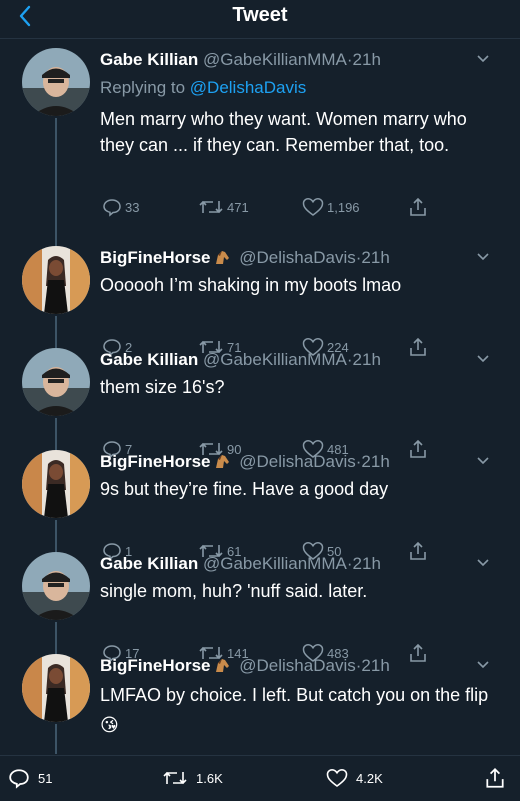  What do you see at coordinates (260, 778) in the screenshot?
I see `bottom-action-bar: 51 1.6K 4.2K` at bounding box center [260, 778].